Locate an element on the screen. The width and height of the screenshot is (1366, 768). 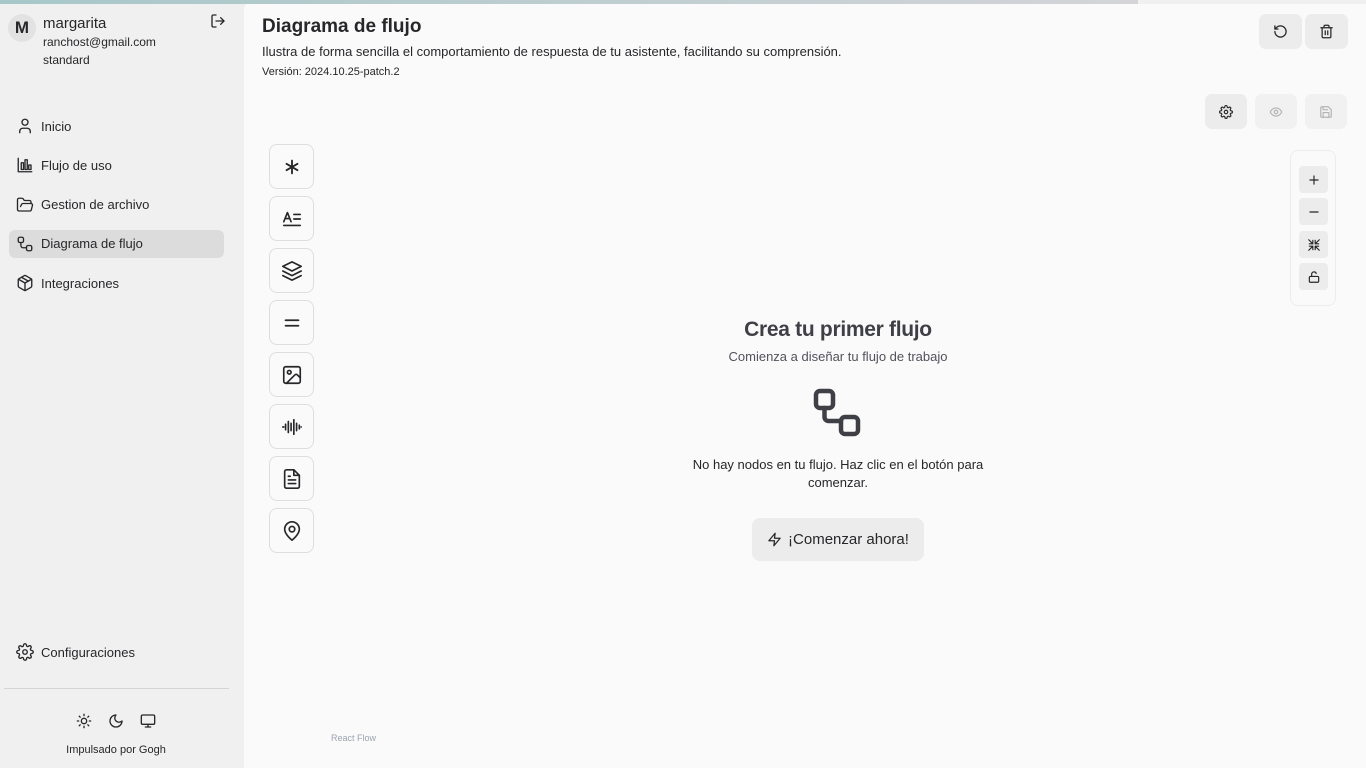
bar-chart-icon is located at coordinates (25, 165).